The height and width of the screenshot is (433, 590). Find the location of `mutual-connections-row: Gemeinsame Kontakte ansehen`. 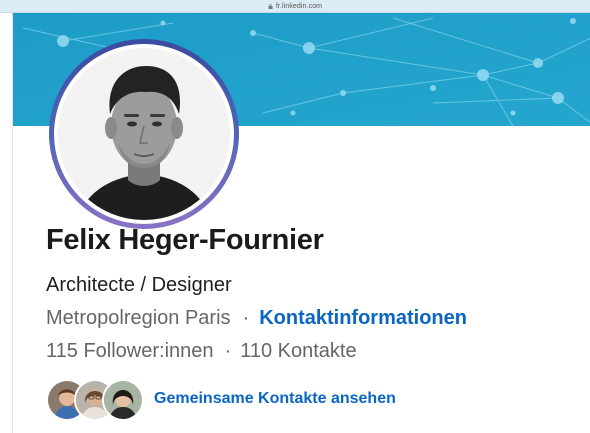

mutual-connections-row: Gemeinsame Kontakte ansehen is located at coordinates (221, 399).